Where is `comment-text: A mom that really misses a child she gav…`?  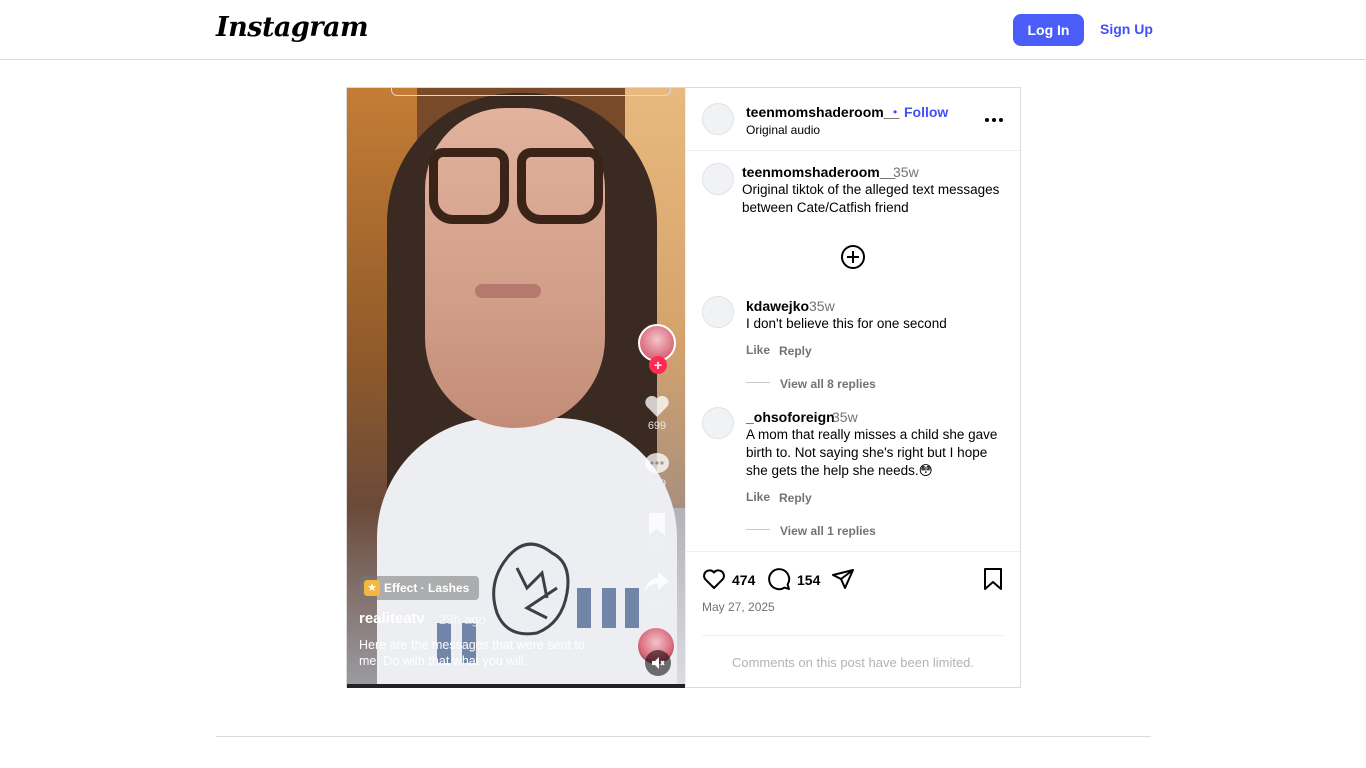 comment-text: A mom that really misses a child she gav… is located at coordinates (872, 452).